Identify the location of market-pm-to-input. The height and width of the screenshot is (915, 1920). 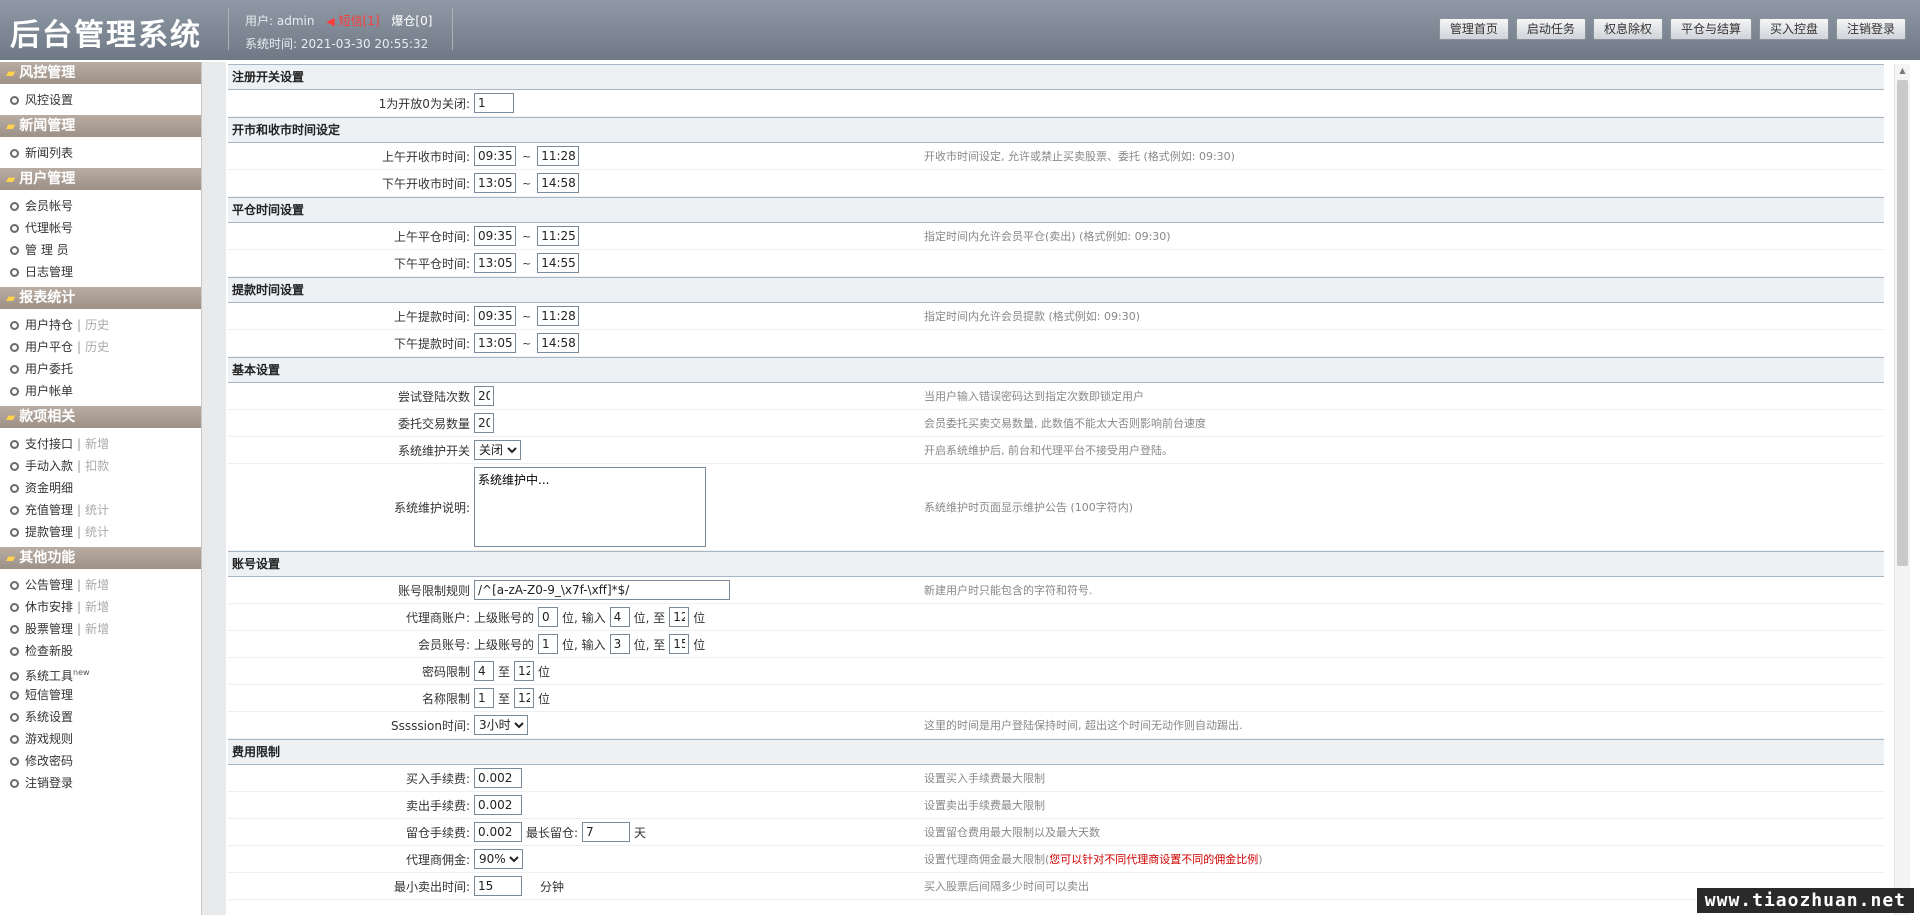
(558, 183).